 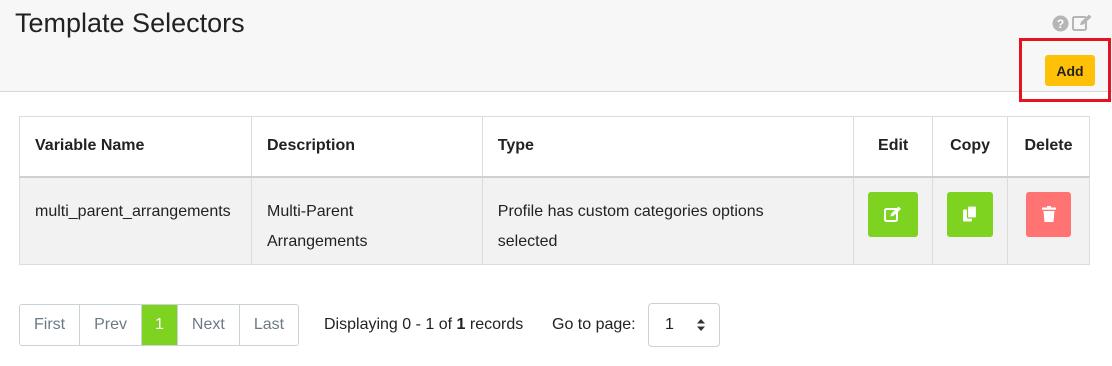 I want to click on description-cell: Multi-Parent Arrangements, so click(x=366, y=220).